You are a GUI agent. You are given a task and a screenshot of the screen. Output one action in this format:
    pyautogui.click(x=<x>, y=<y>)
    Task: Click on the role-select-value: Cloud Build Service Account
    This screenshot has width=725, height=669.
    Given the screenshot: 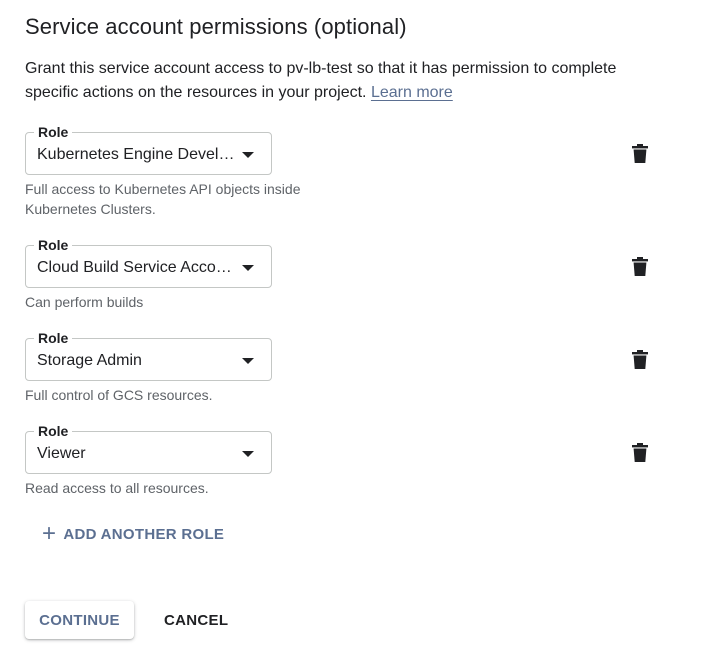 What is the action you would take?
    pyautogui.click(x=137, y=267)
    